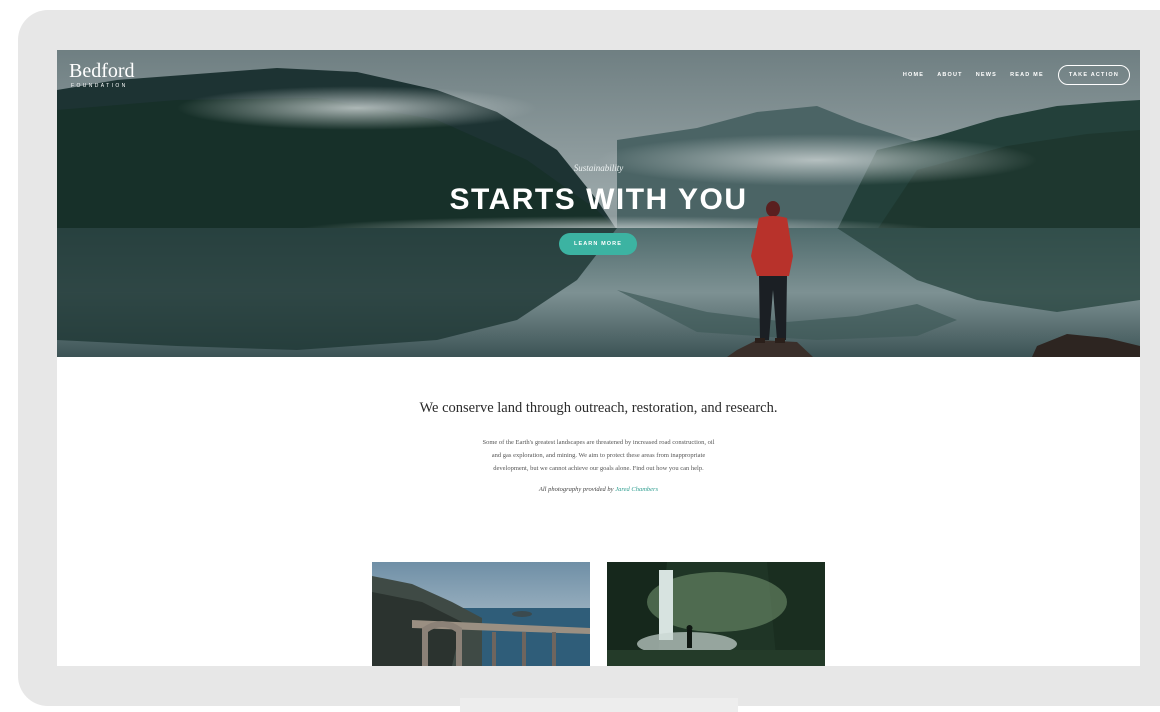 This screenshot has height=712, width=1160. Describe the element at coordinates (1027, 75) in the screenshot. I see `nav-read-me: READ ME` at that location.